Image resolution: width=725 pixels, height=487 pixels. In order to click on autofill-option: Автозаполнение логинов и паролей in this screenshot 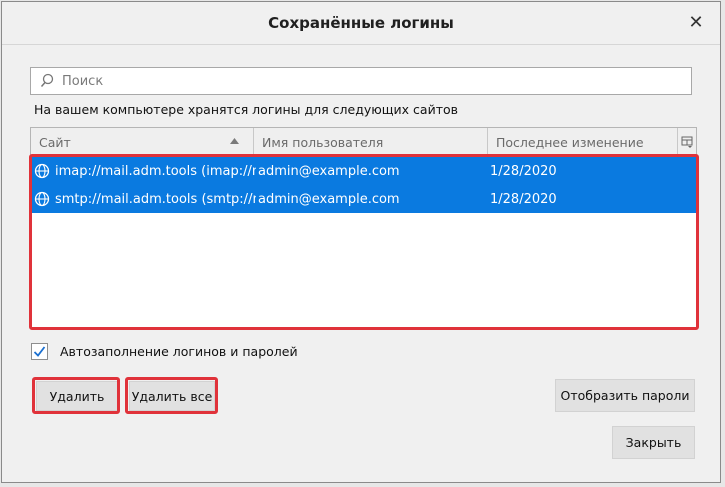, I will do `click(164, 351)`.